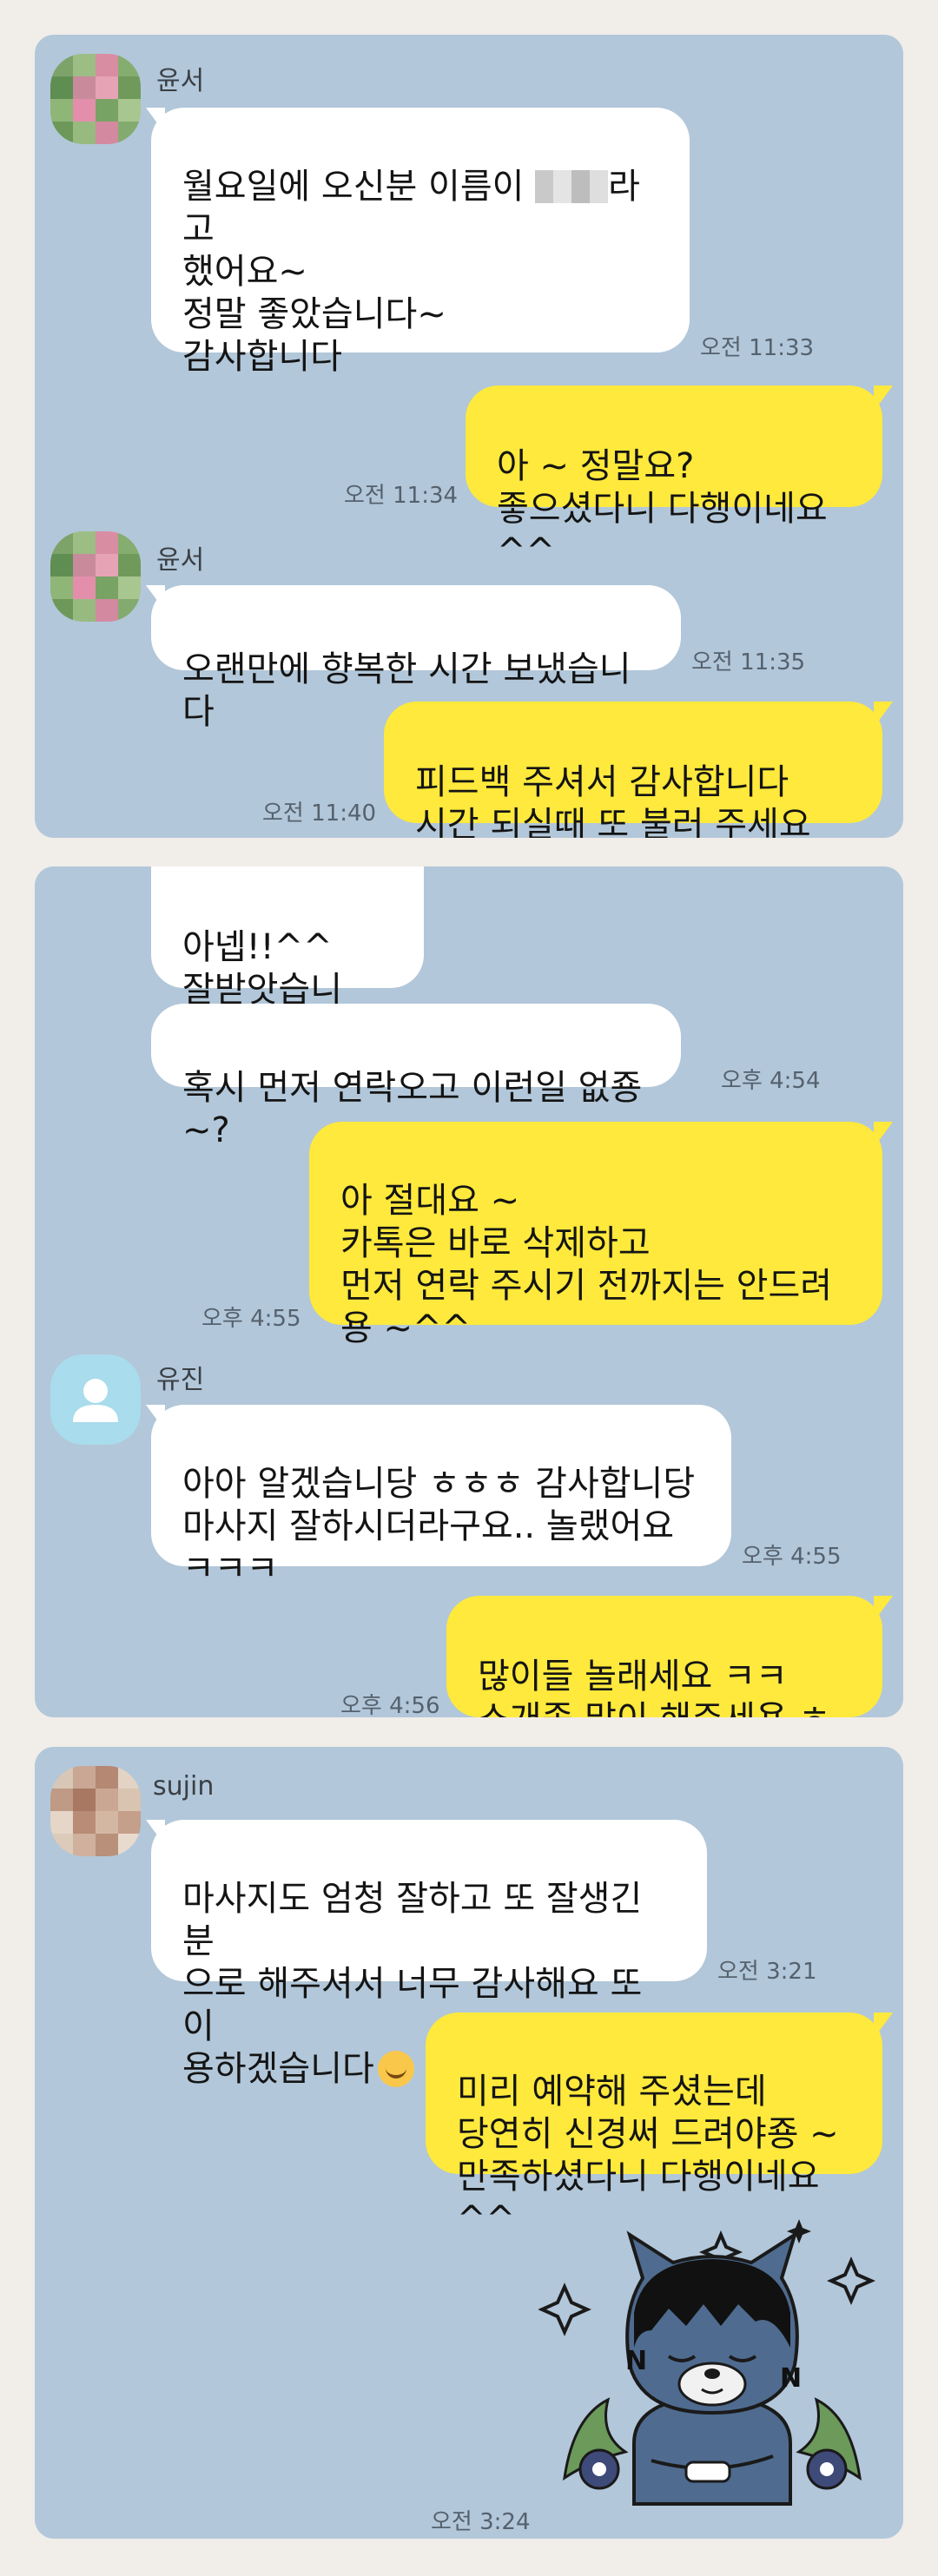 The image size is (938, 2576). What do you see at coordinates (416, 1077) in the screenshot?
I see `message-bubble: 혹시 먼저 연락오고 이런일 없죵~?` at bounding box center [416, 1077].